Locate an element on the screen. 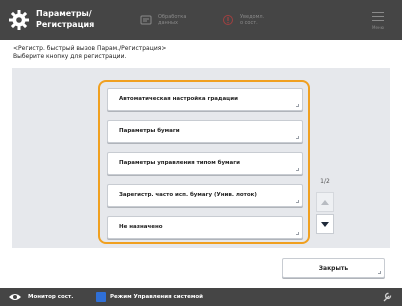 This screenshot has width=402, height=306. arrow-up-icon is located at coordinates (325, 202).